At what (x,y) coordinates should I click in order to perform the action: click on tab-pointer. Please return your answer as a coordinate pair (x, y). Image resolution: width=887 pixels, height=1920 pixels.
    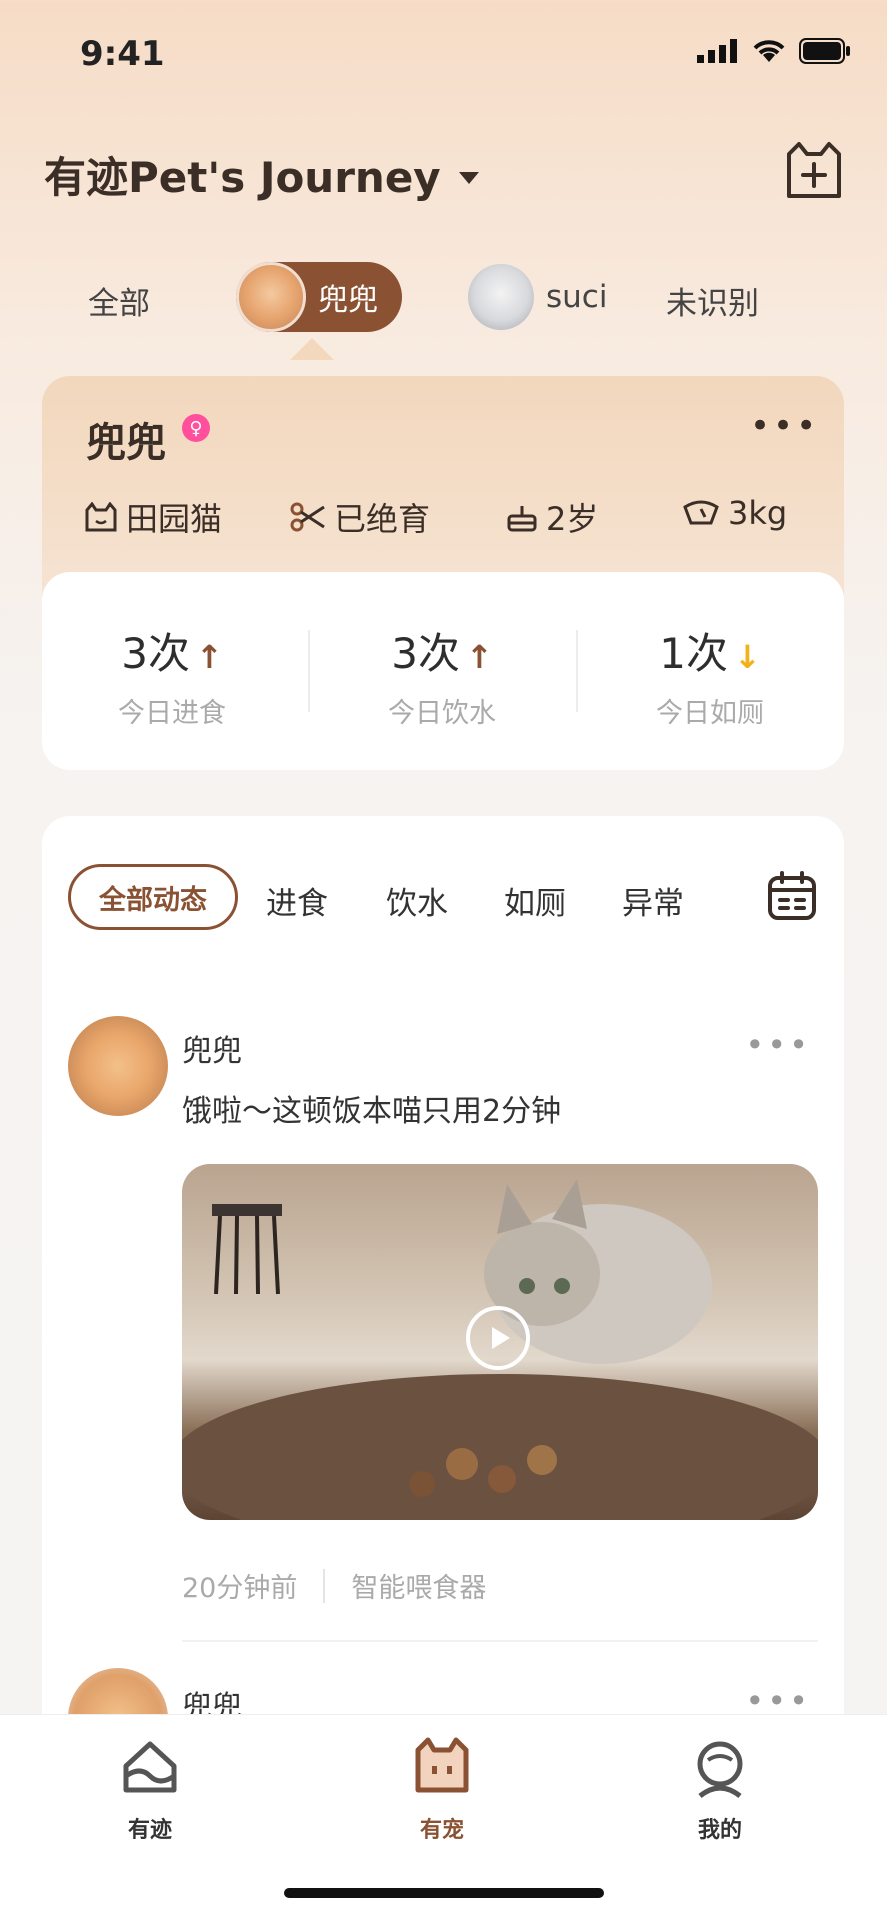
    Looking at the image, I should click on (312, 349).